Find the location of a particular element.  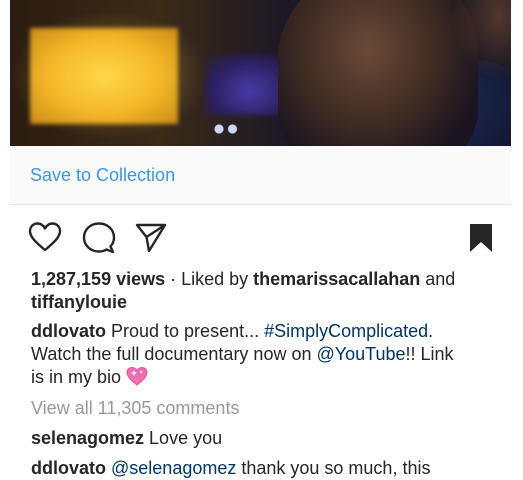

view-all-comments-link: View all 11,305 comments is located at coordinates (266, 408).